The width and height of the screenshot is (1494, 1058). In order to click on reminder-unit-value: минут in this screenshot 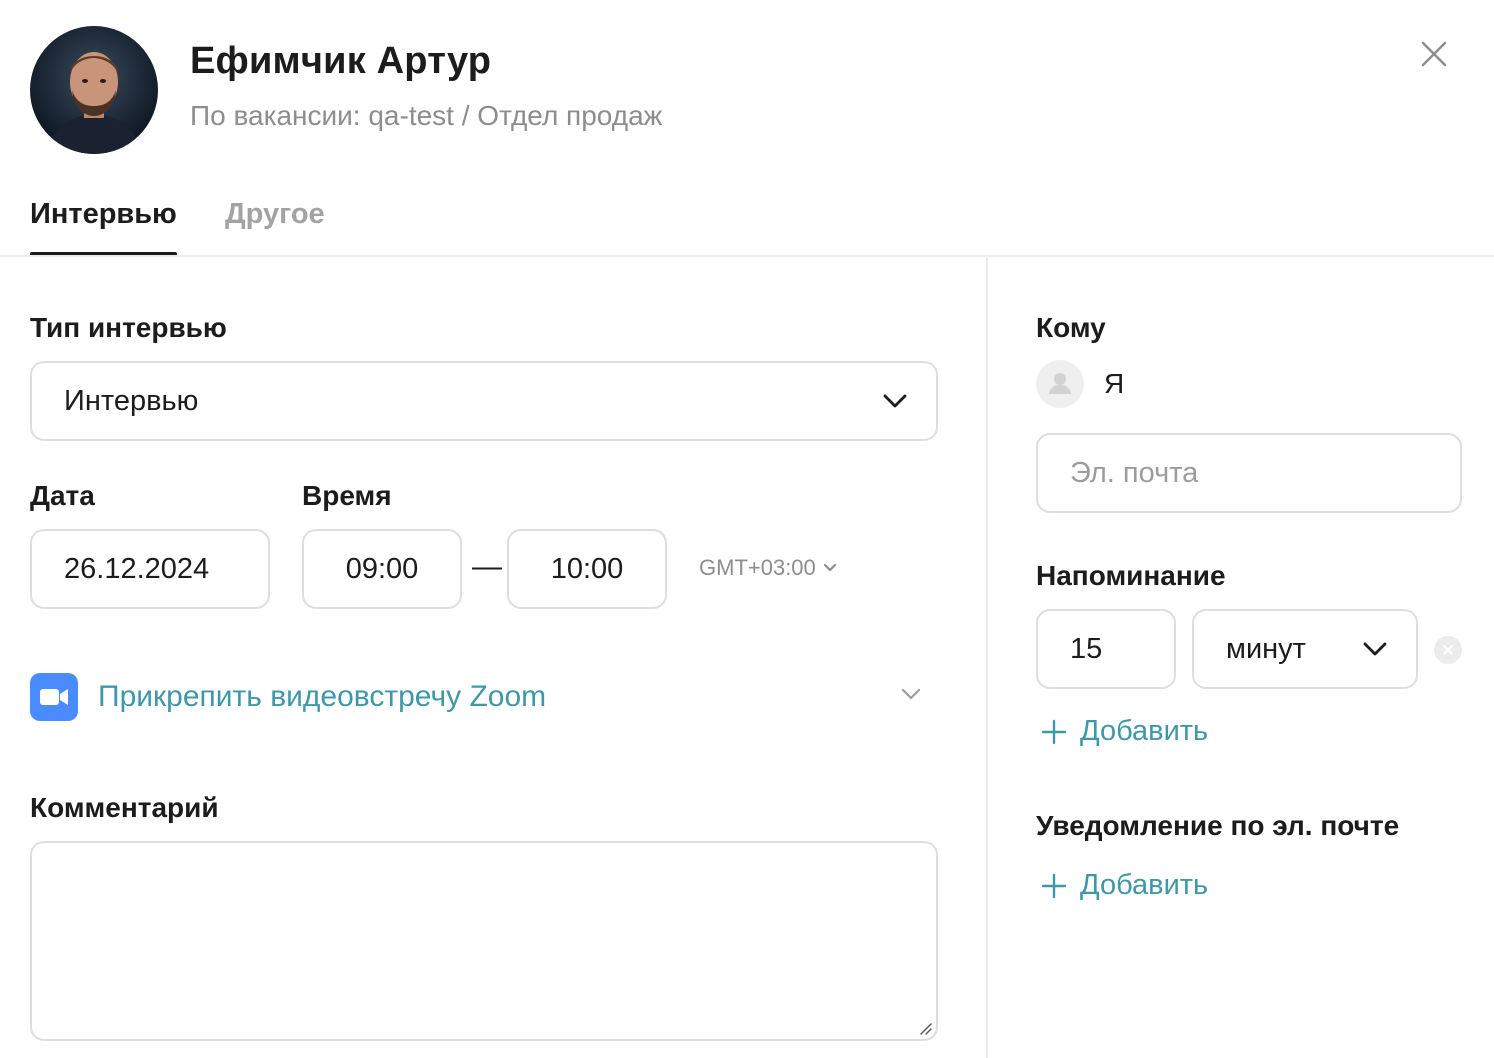, I will do `click(1266, 648)`.